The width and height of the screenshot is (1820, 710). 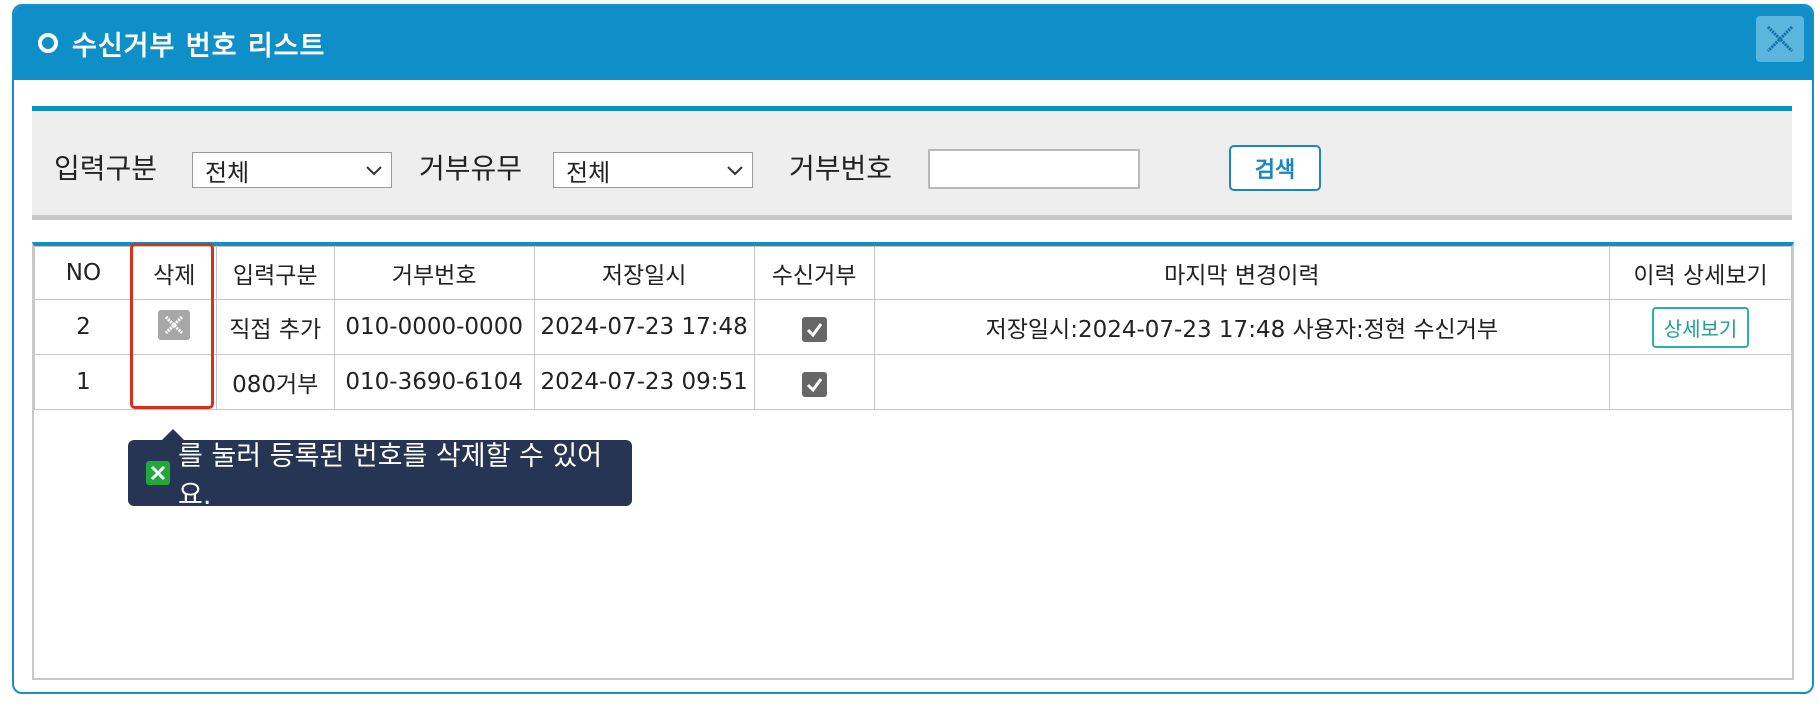 What do you see at coordinates (471, 168) in the screenshot?
I see `reject-yn-label: 거부유무` at bounding box center [471, 168].